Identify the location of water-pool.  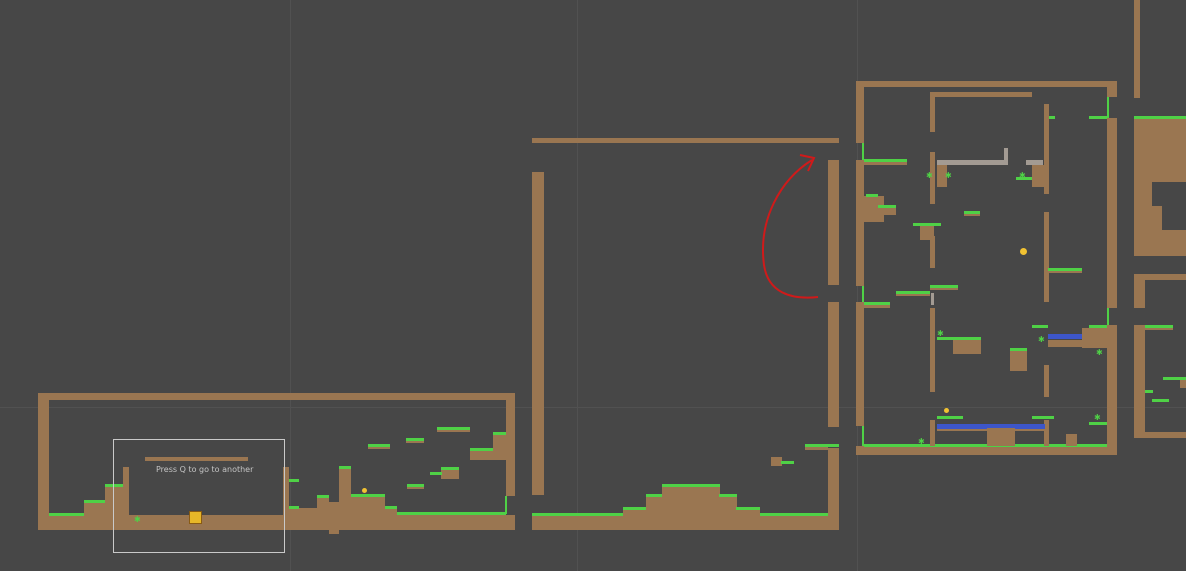
(1065, 336).